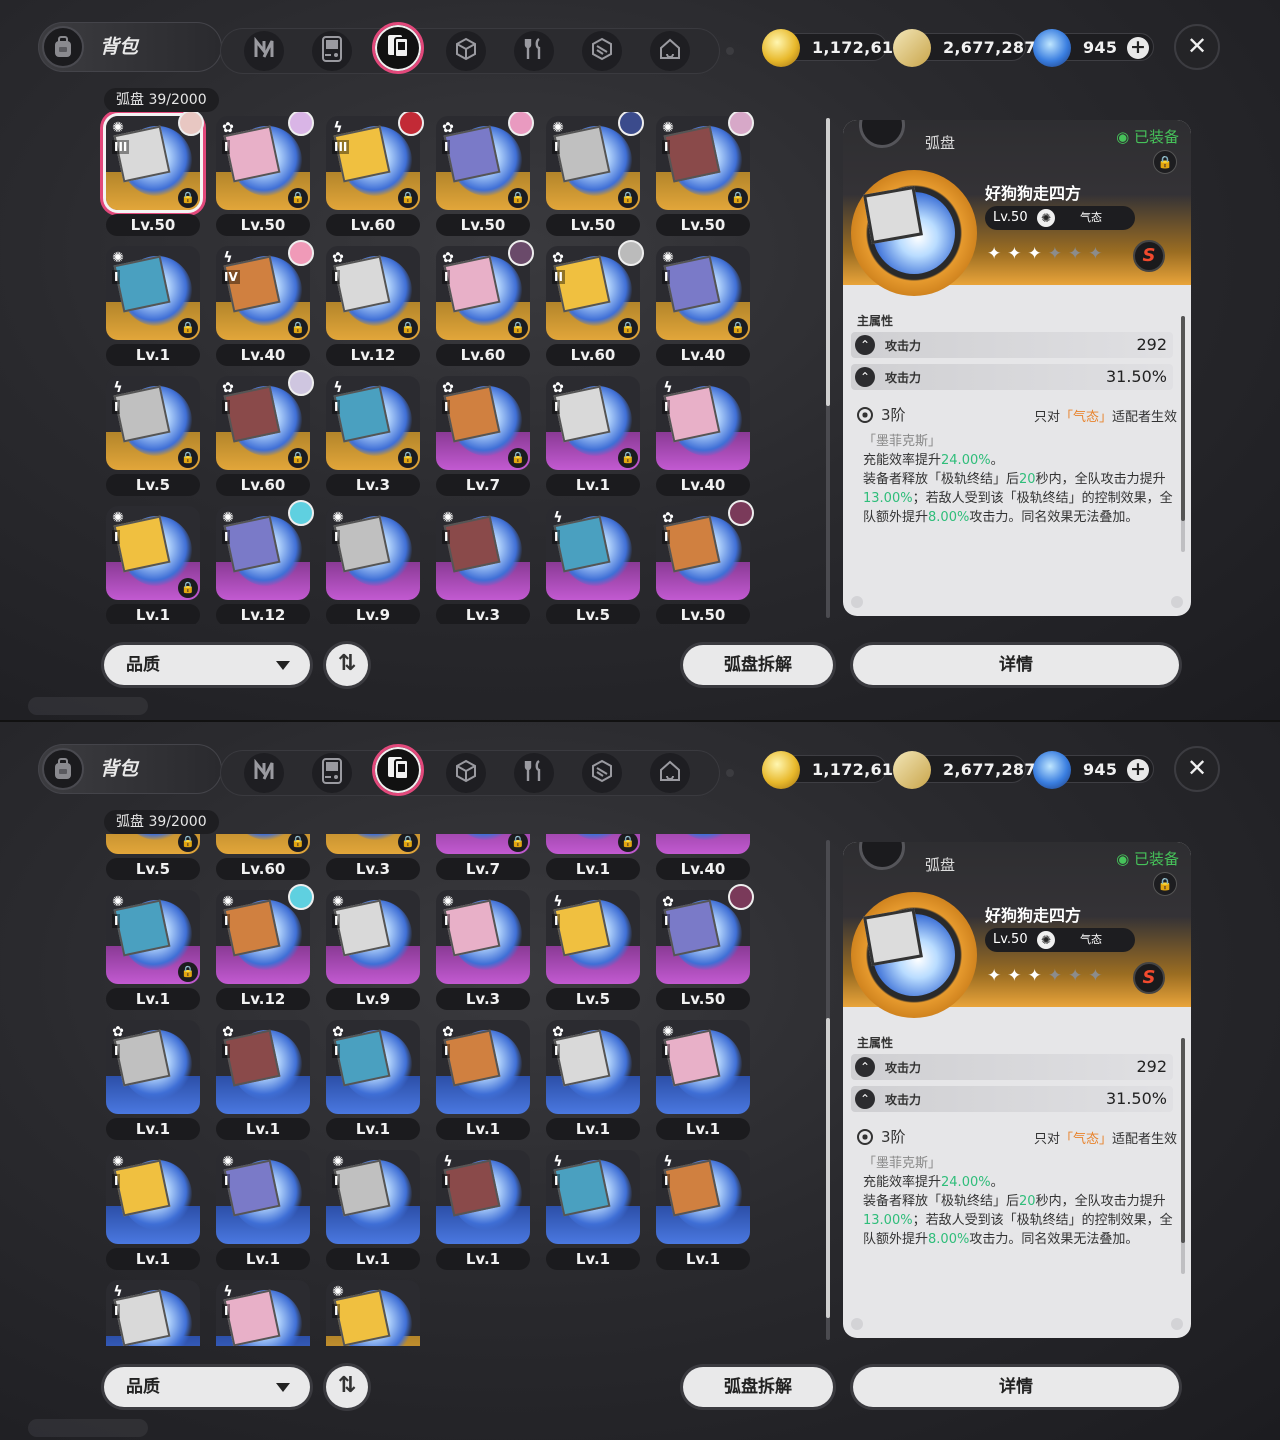  I want to click on disc-card: ✺ I Lv.12, so click(263, 562).